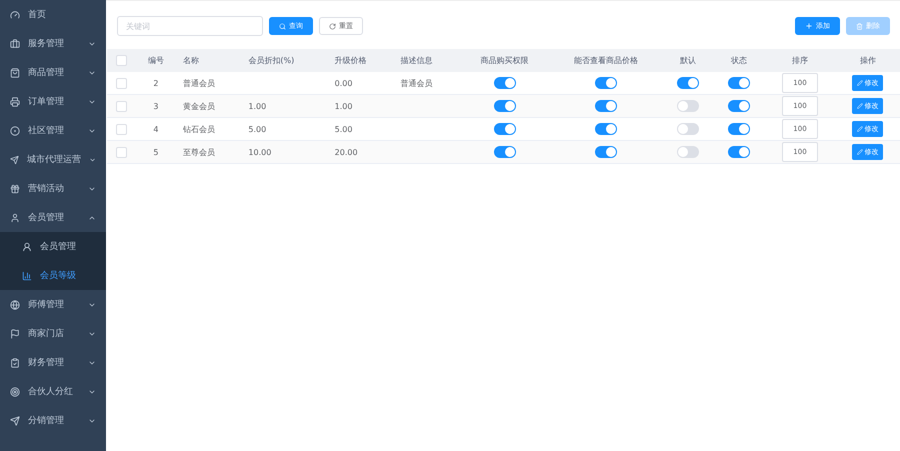 The width and height of the screenshot is (900, 451). Describe the element at coordinates (361, 60) in the screenshot. I see `column-header: 升级价格` at that location.